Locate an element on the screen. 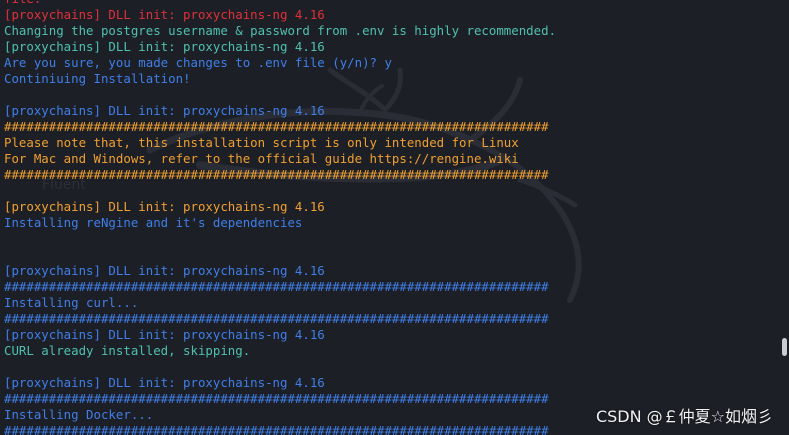 The height and width of the screenshot is (435, 789). terminal-line: CURL already installed, skipping. is located at coordinates (127, 350).